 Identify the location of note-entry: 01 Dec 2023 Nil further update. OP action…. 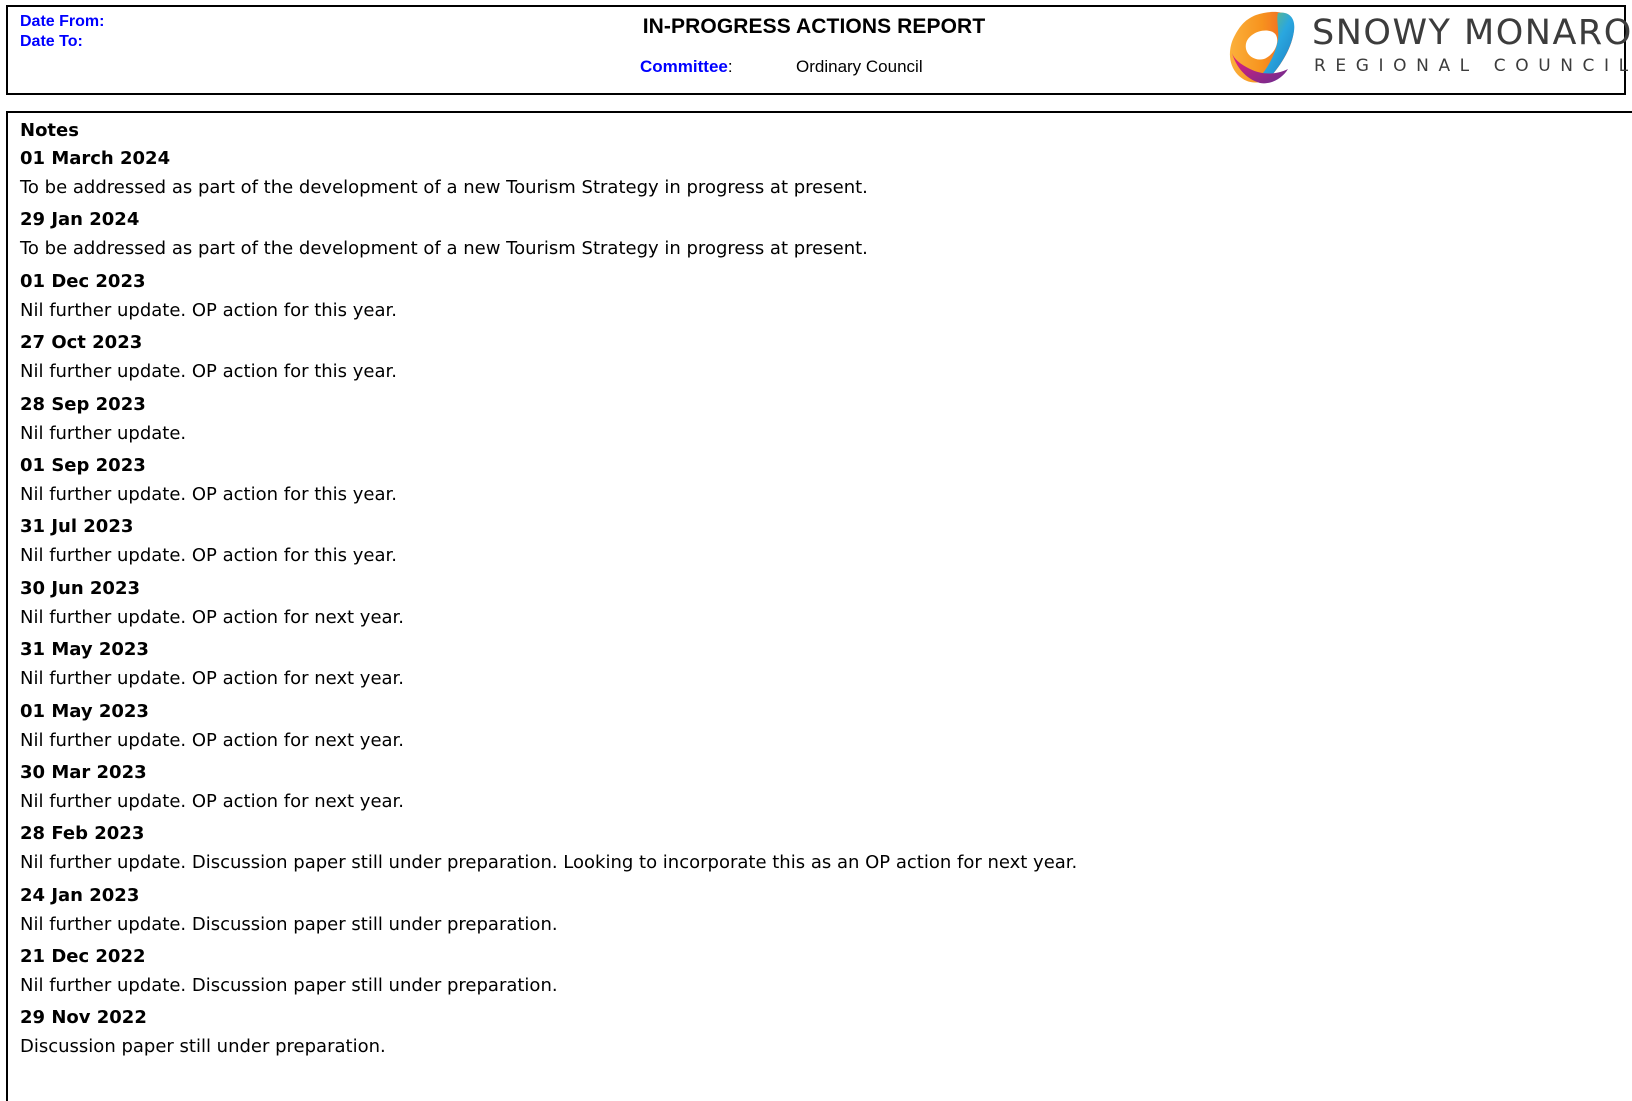
(548, 297).